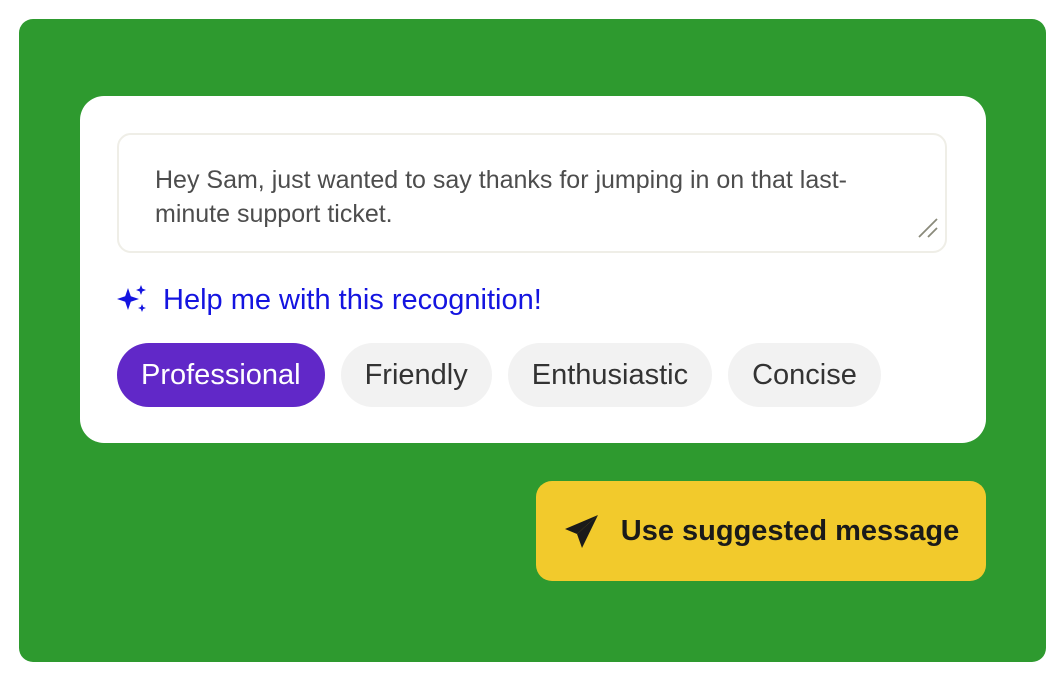 This screenshot has height=681, width=1064. What do you see at coordinates (352, 299) in the screenshot?
I see `help-me-label: Help me with this recognition!` at bounding box center [352, 299].